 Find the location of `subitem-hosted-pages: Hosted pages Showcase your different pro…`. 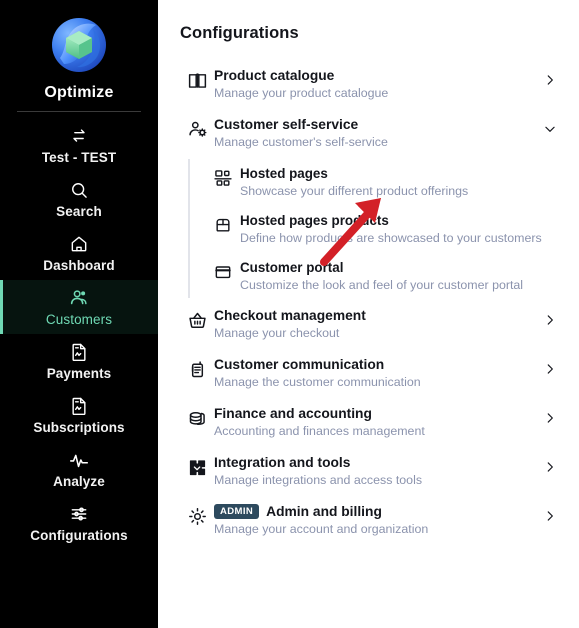

subitem-hosted-pages: Hosted pages Showcase your different pro… is located at coordinates (383, 182).